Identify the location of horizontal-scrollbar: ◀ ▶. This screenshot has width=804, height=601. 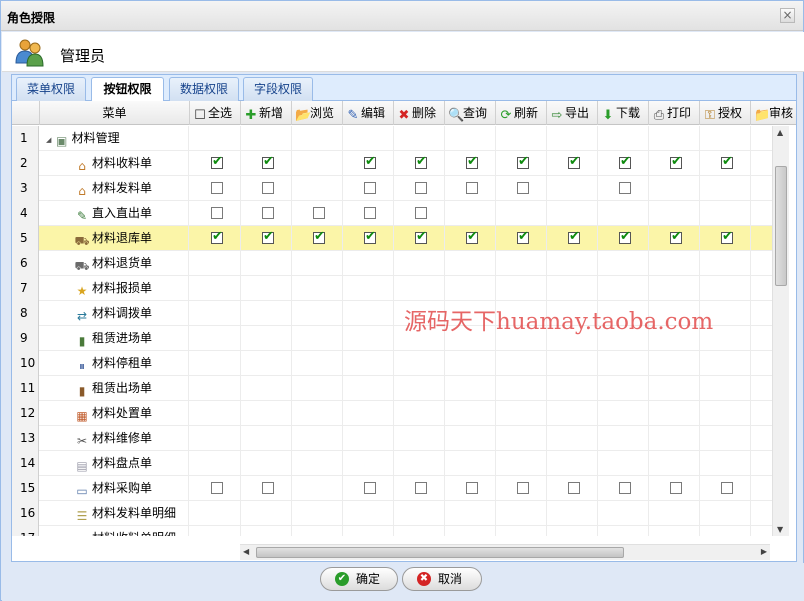
(505, 552).